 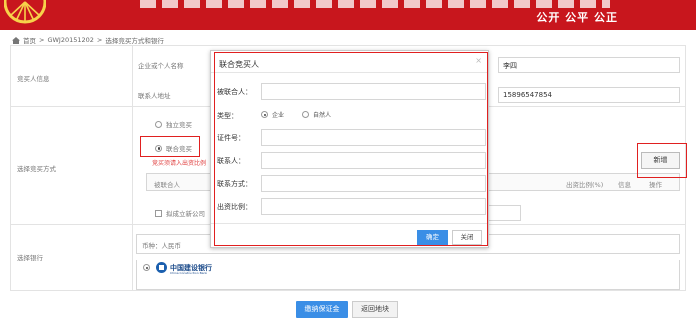 I want to click on col-ratio: 出资比例(%), so click(x=585, y=185).